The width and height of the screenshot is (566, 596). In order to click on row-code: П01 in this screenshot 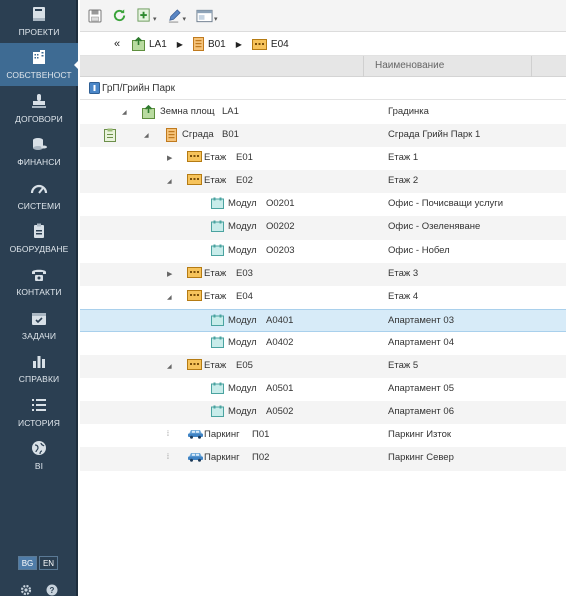, I will do `click(261, 435)`.